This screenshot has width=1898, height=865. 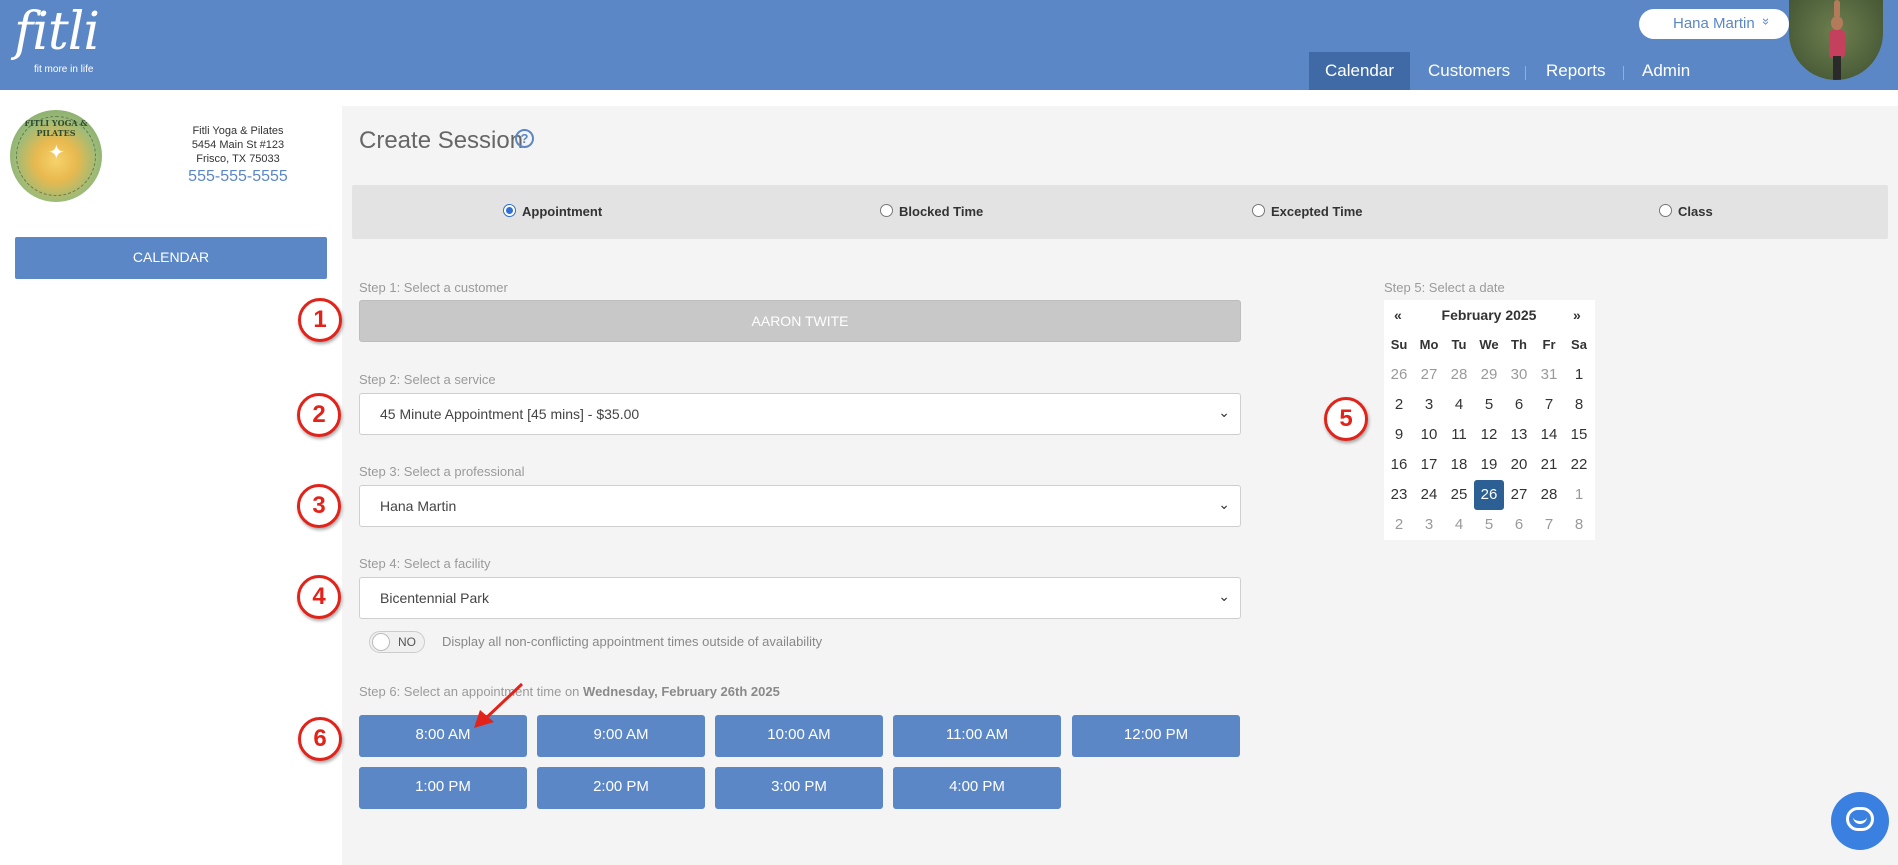 I want to click on calendar-day: 10, so click(x=1429, y=435).